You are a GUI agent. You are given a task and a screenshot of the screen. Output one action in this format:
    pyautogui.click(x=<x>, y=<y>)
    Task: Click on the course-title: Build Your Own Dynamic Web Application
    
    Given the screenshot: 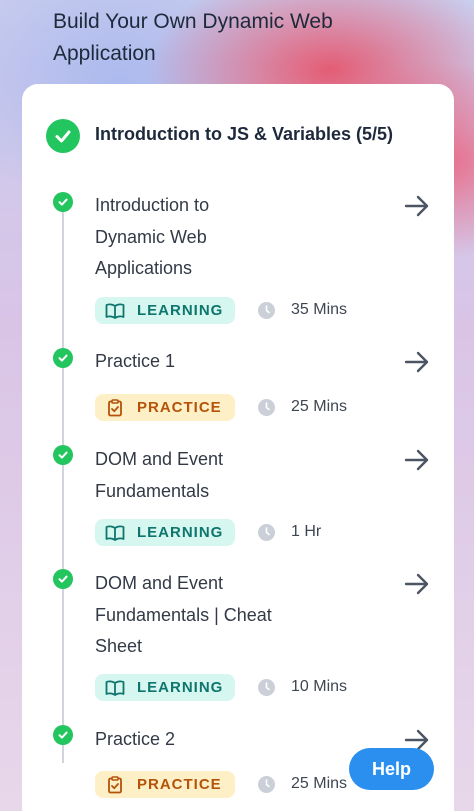 What is the action you would take?
    pyautogui.click(x=193, y=37)
    